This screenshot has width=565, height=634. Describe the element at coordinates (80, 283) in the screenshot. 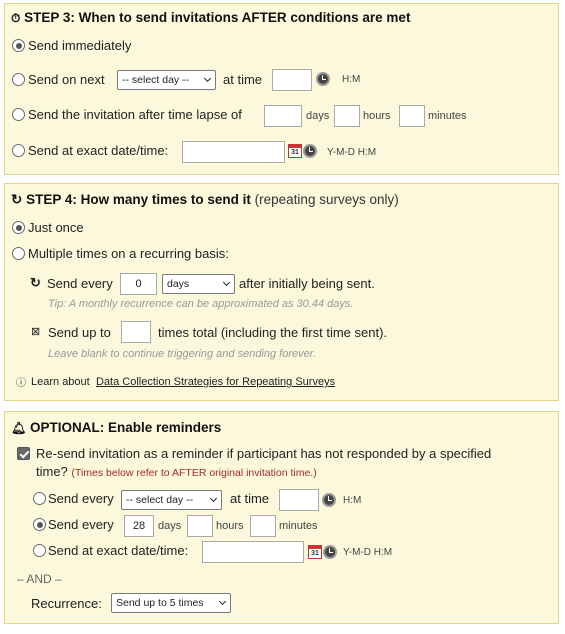

I see `send-every-label: Send every` at that location.